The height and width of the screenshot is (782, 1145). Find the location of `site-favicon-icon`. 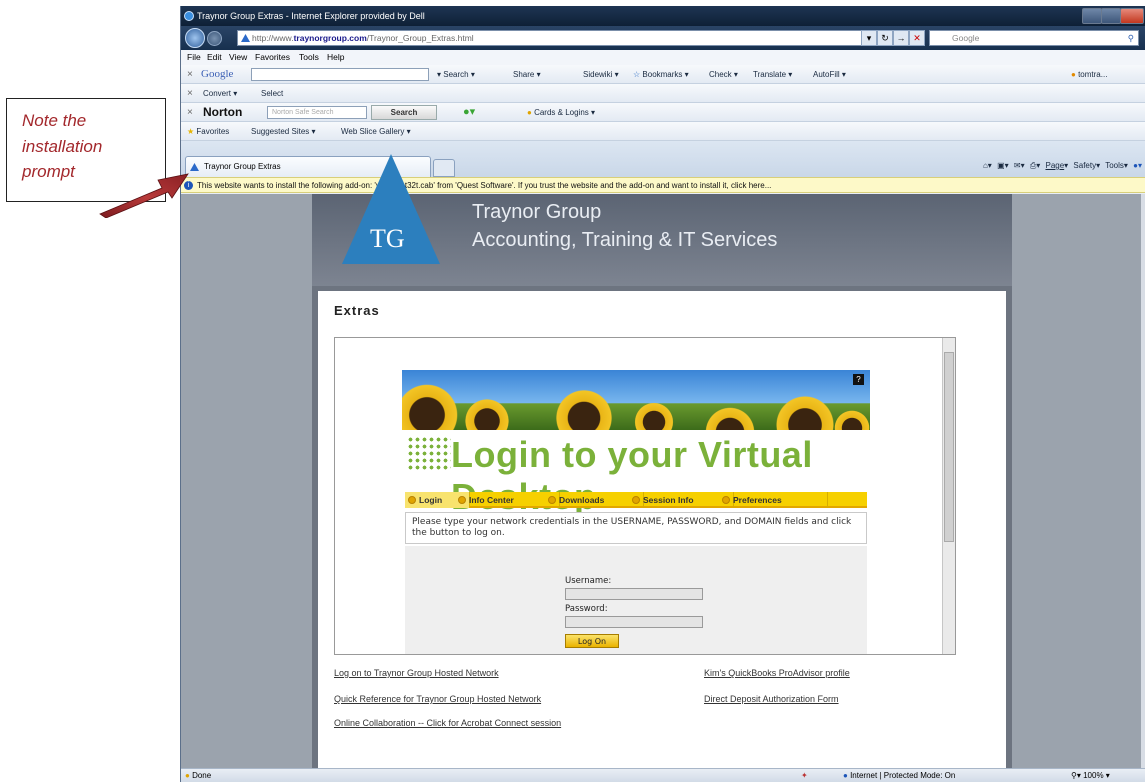

site-favicon-icon is located at coordinates (245, 38).